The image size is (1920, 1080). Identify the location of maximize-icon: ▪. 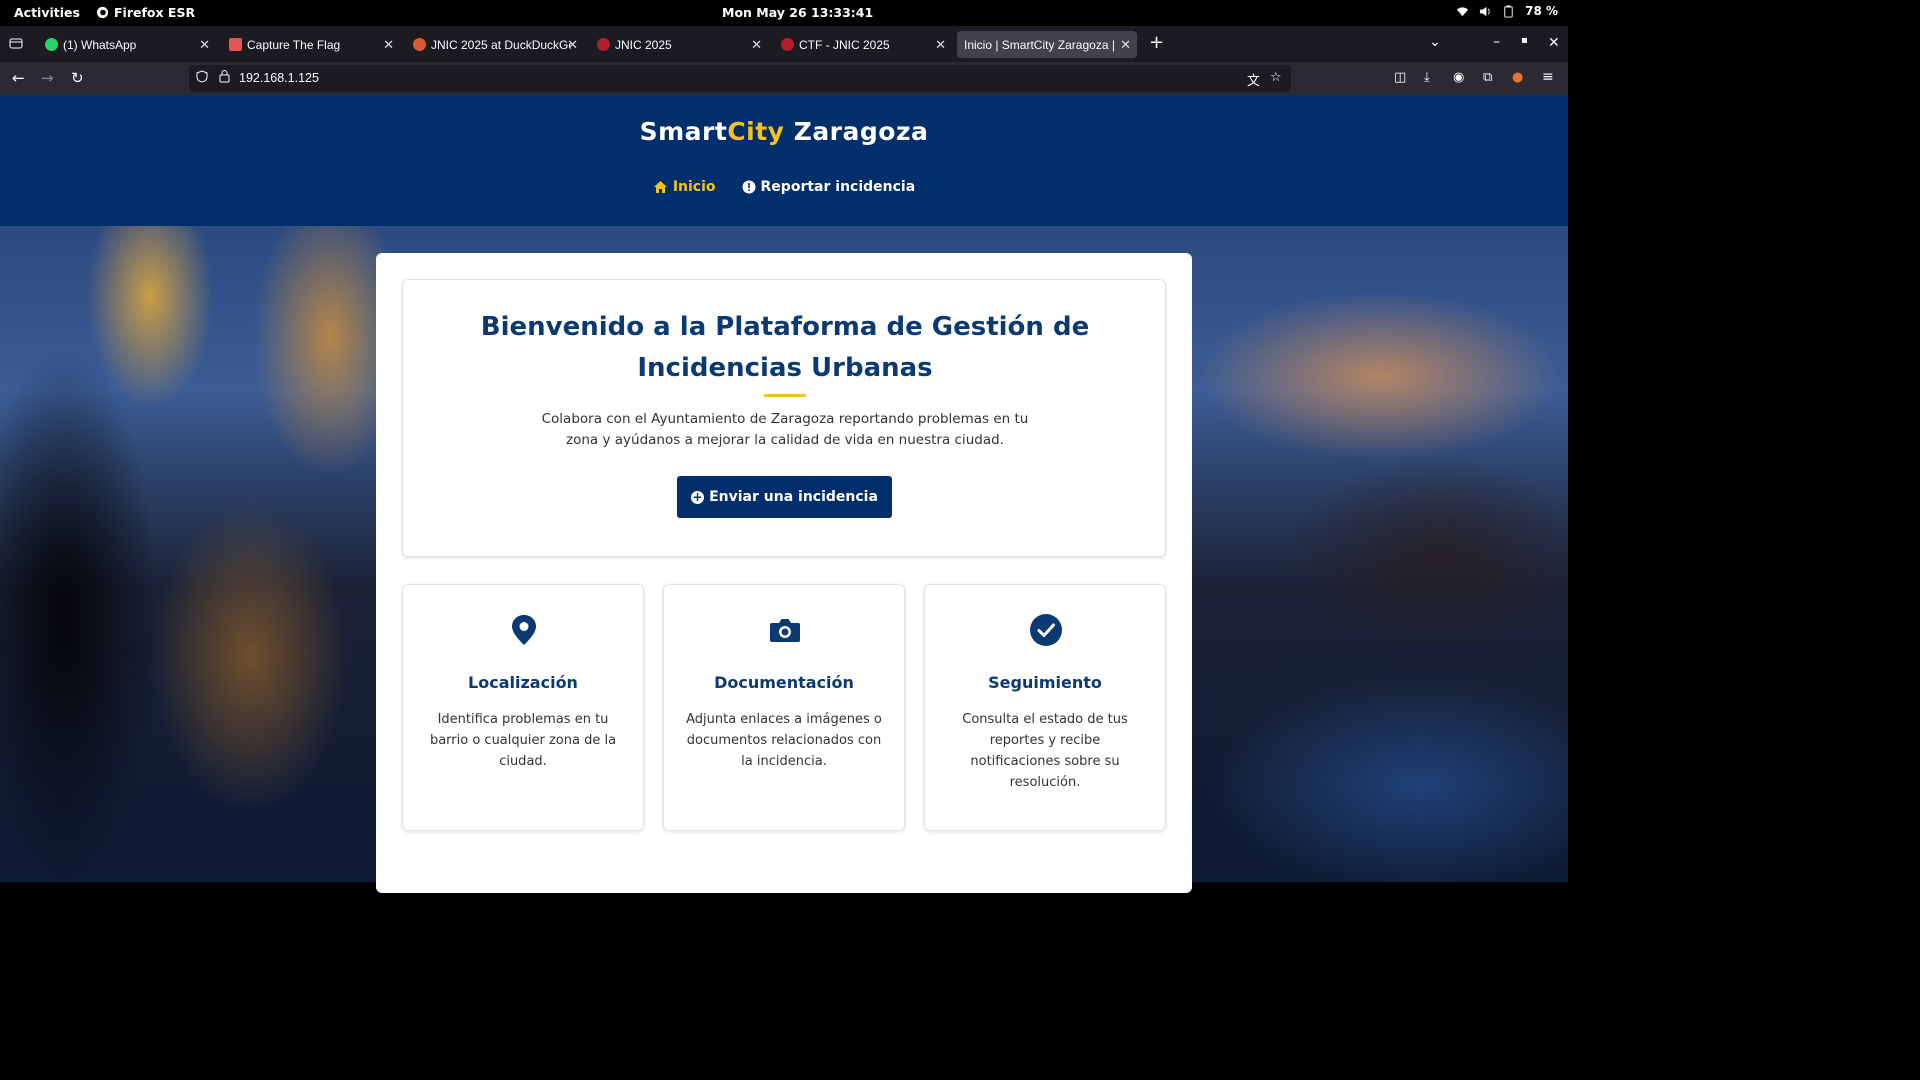
(1524, 40).